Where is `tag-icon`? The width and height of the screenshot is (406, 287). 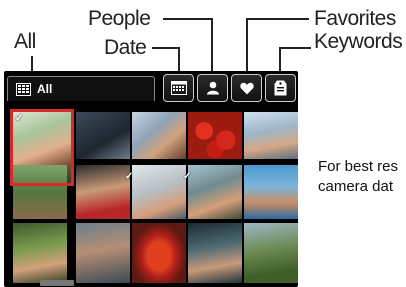
tag-icon is located at coordinates (280, 88).